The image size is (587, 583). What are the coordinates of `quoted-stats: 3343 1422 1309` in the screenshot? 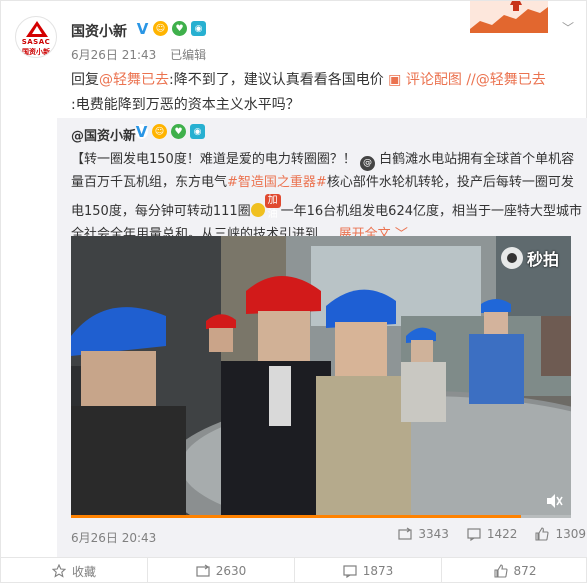 It's located at (483, 534).